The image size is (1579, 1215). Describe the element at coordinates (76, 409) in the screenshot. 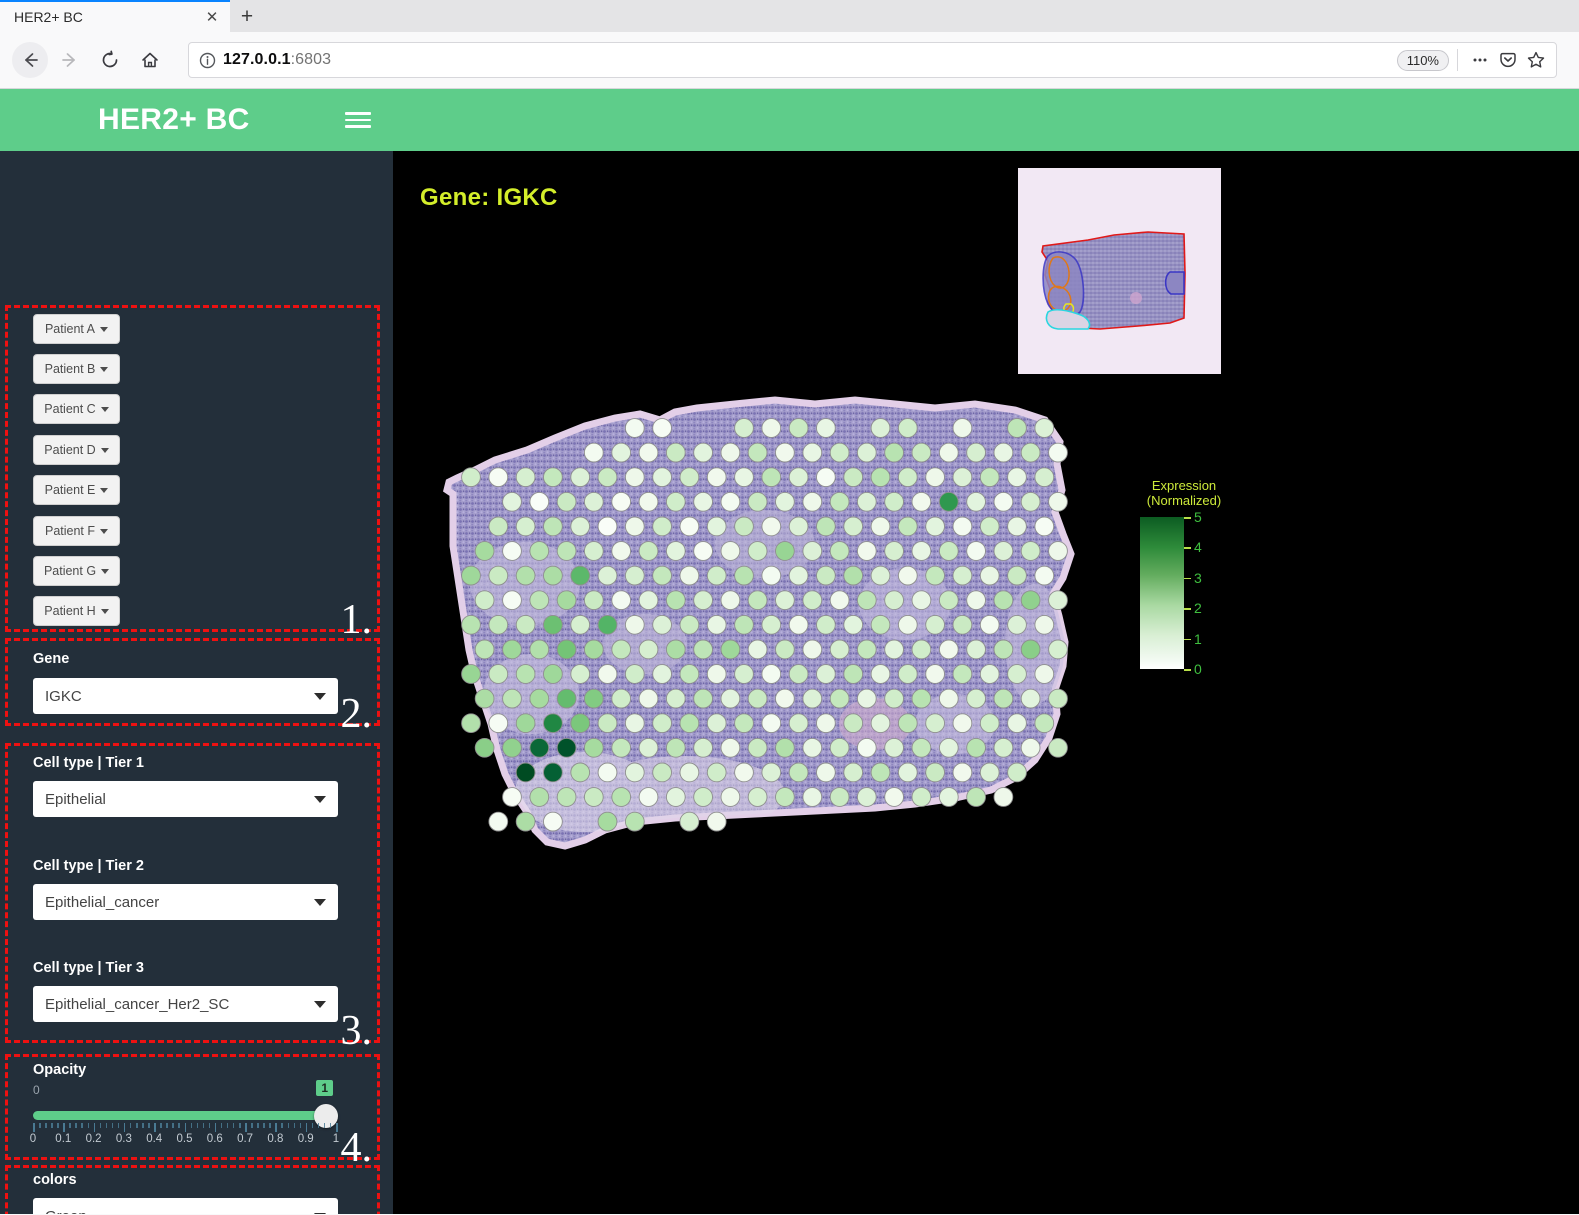

I see `patient-c-button: Patient C` at that location.